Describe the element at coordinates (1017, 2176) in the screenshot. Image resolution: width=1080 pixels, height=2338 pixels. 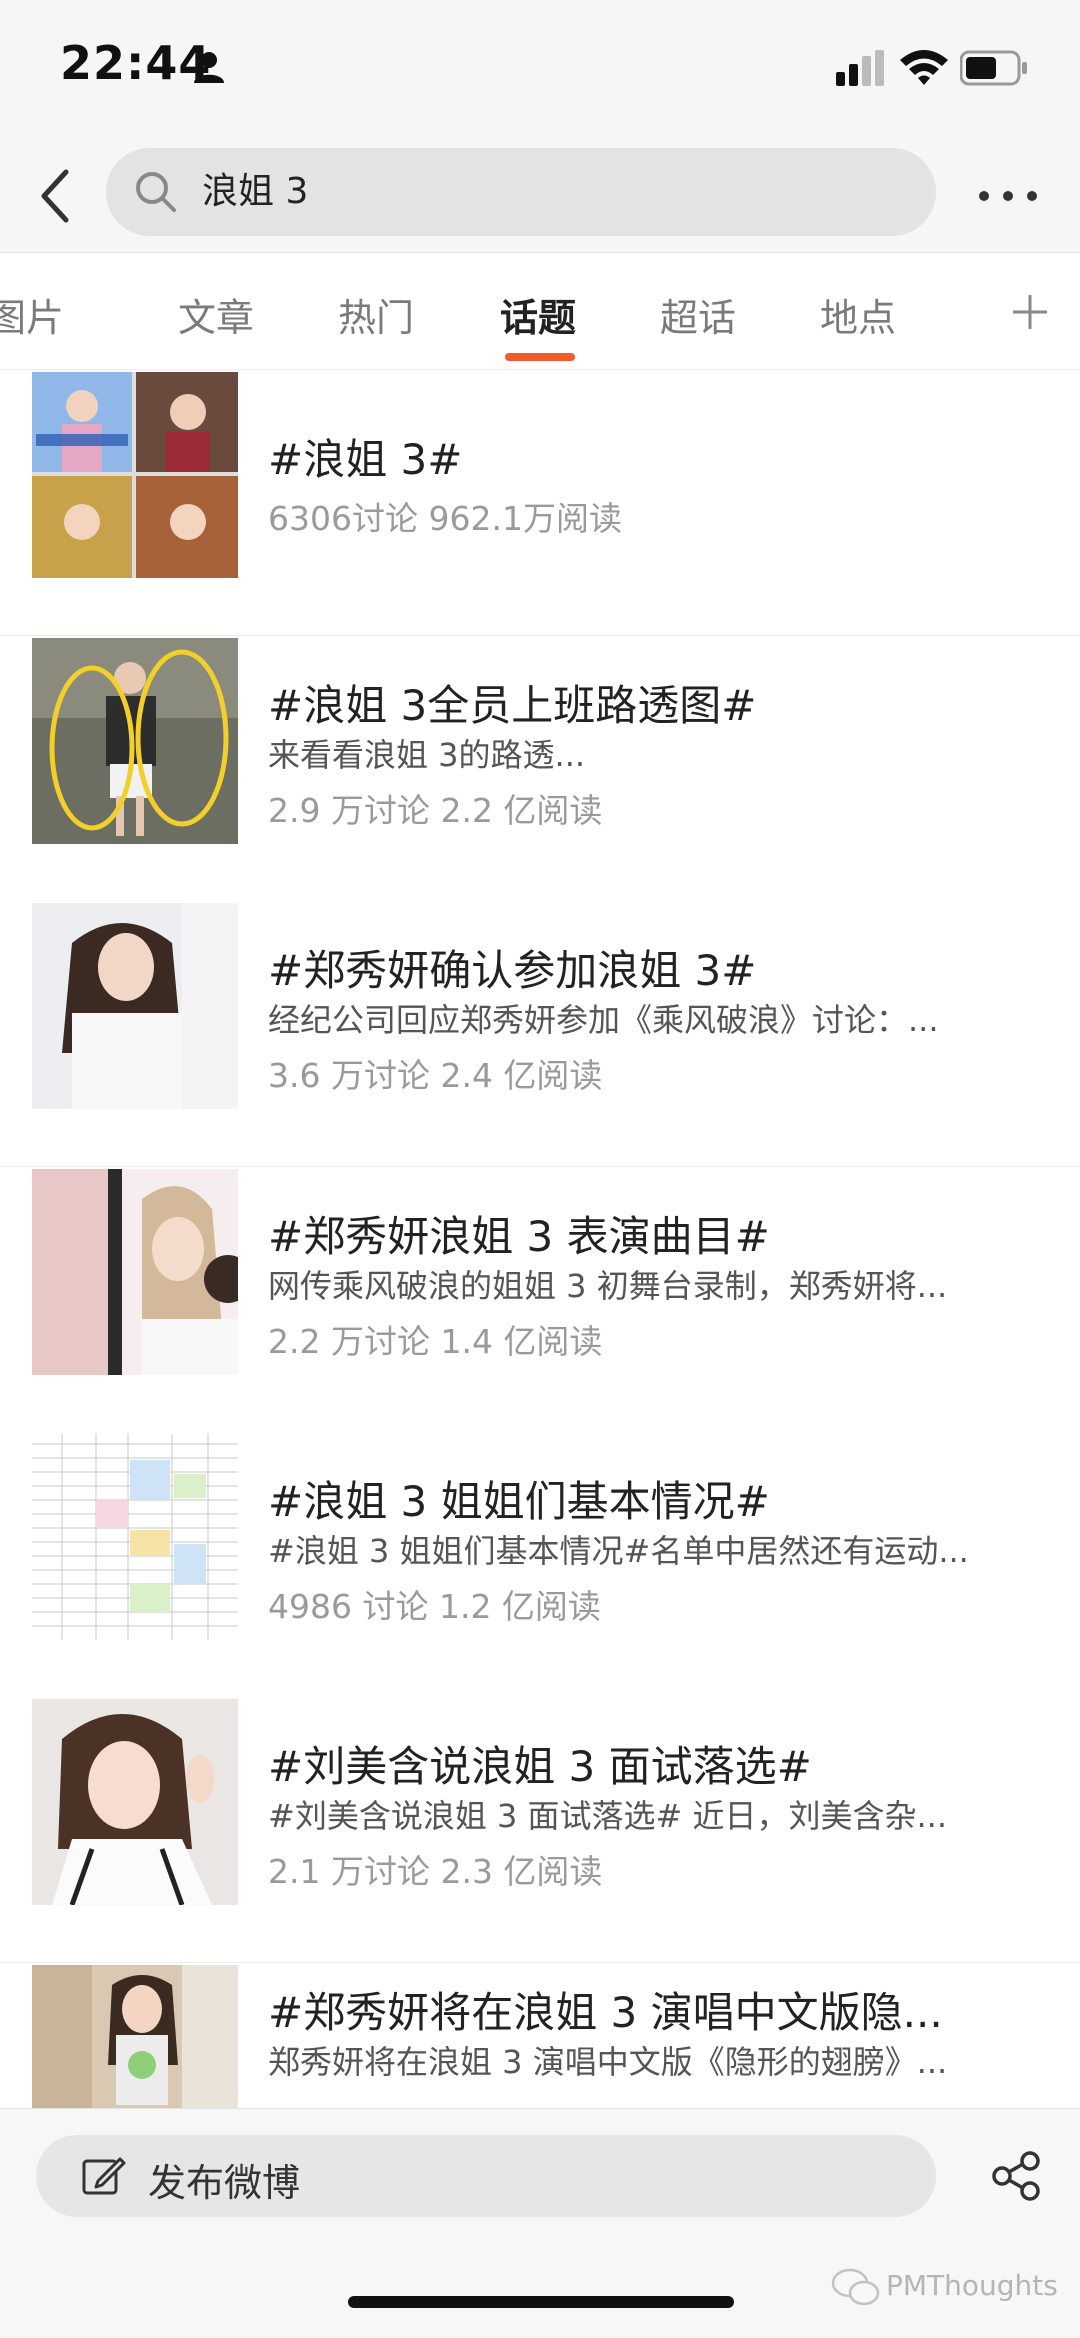
I see `share-icon` at that location.